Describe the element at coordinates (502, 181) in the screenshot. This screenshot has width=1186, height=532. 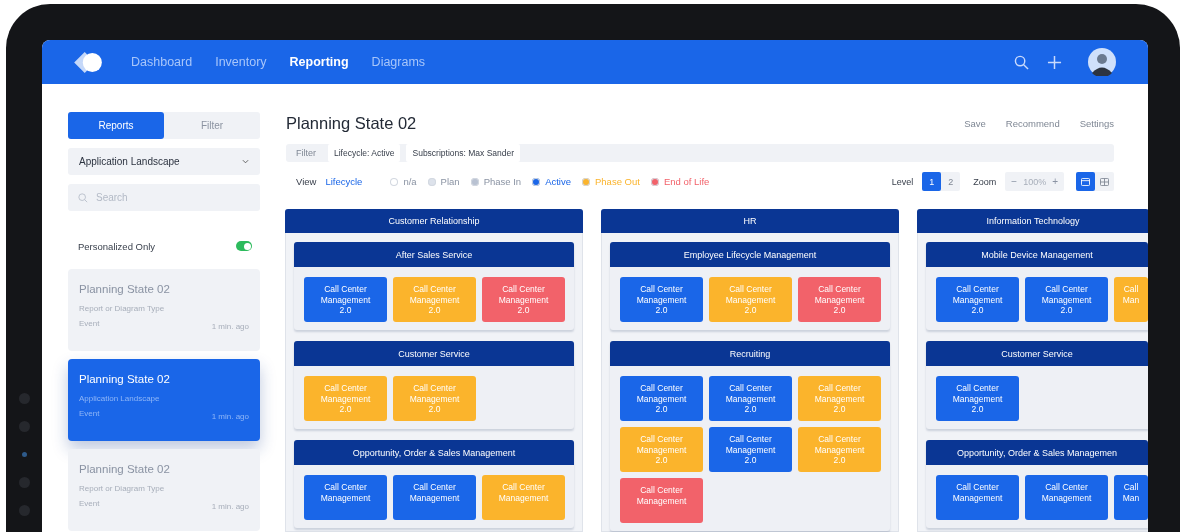
I see `legend-label: Phase In` at that location.